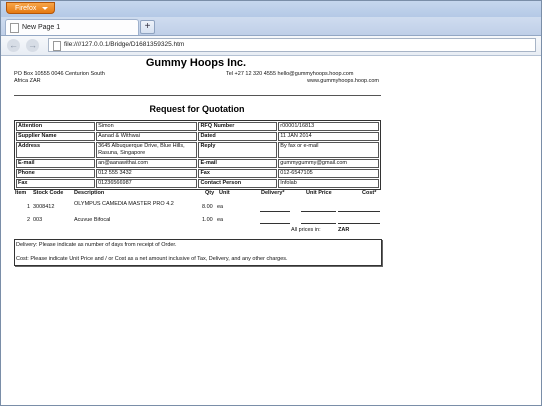 Image resolution: width=542 pixels, height=406 pixels. Describe the element at coordinates (328, 150) in the screenshot. I see `info-value: By fax or e-mail` at that location.